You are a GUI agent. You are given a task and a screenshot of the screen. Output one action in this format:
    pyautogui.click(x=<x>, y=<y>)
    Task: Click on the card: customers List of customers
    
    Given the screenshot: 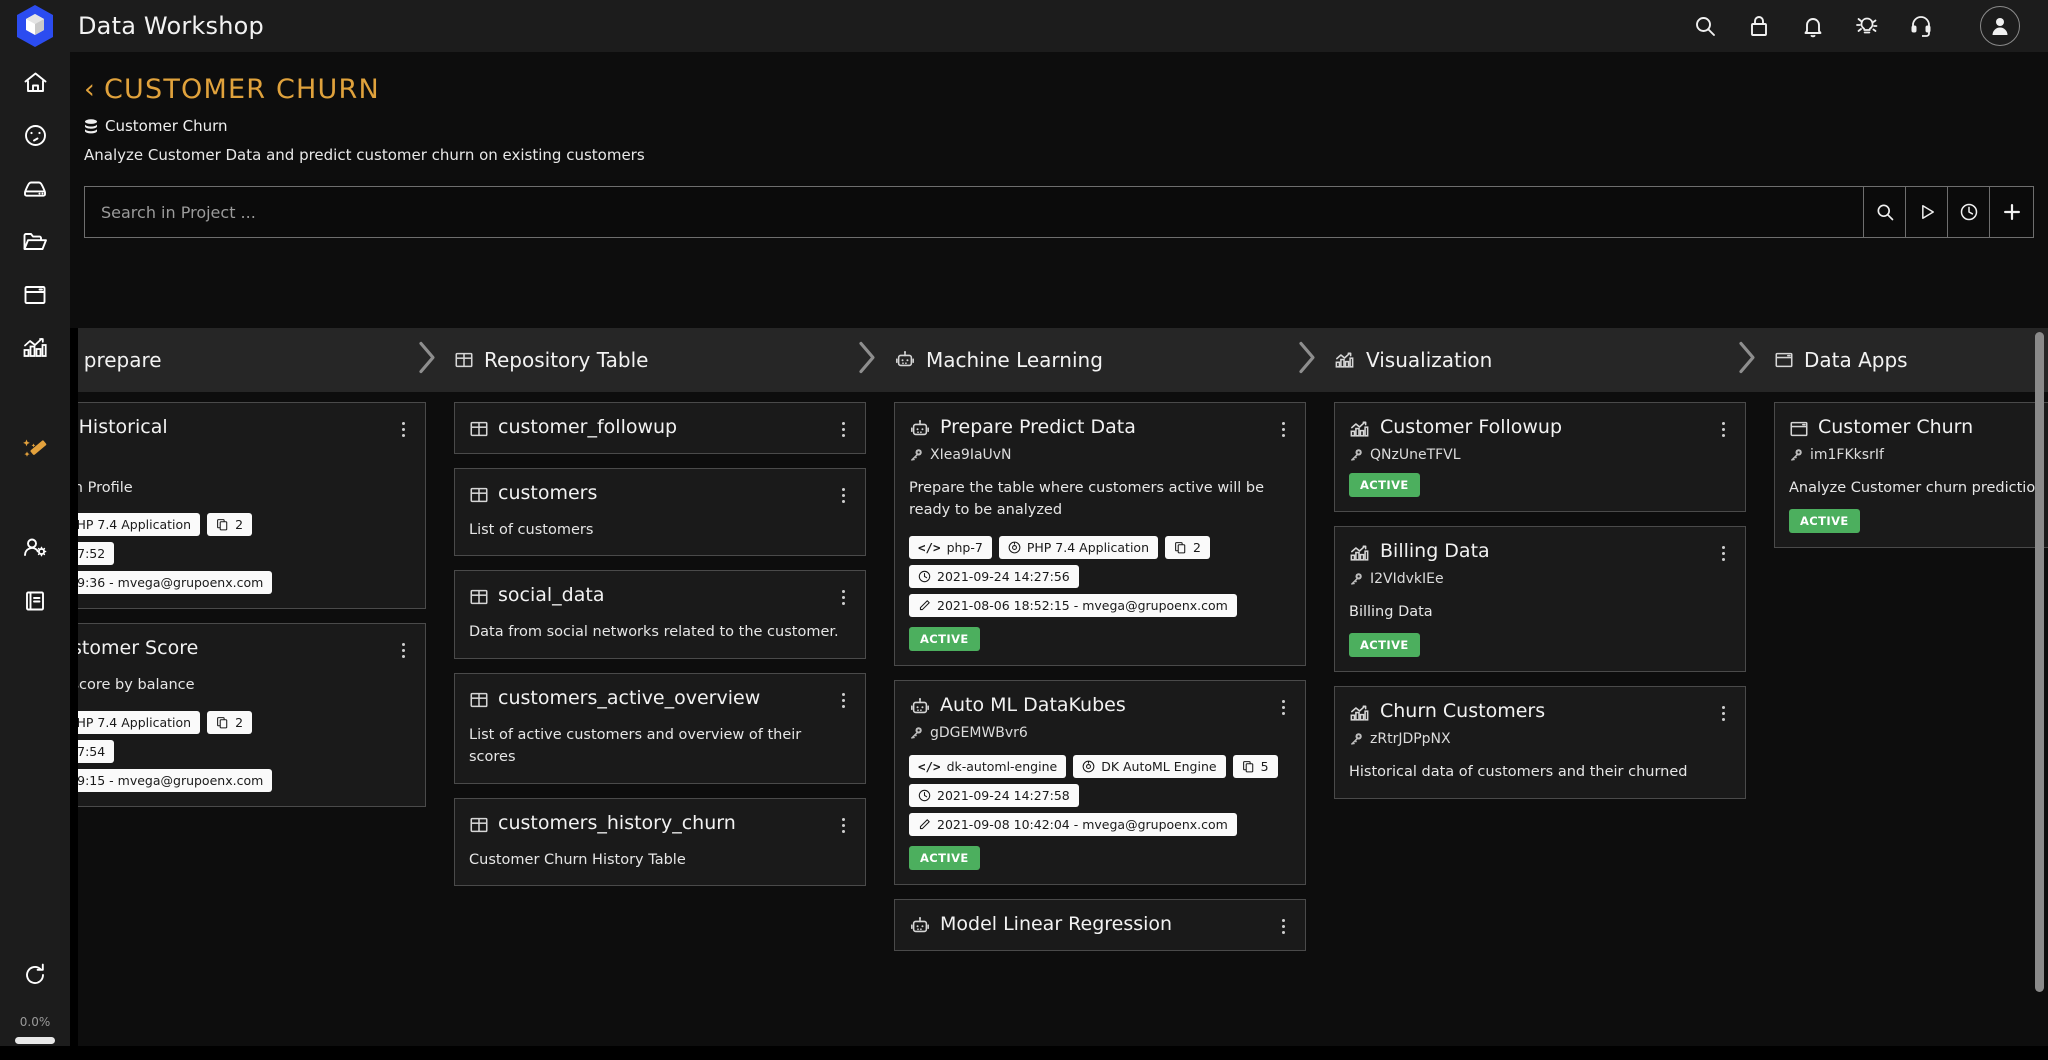 What is the action you would take?
    pyautogui.click(x=660, y=512)
    